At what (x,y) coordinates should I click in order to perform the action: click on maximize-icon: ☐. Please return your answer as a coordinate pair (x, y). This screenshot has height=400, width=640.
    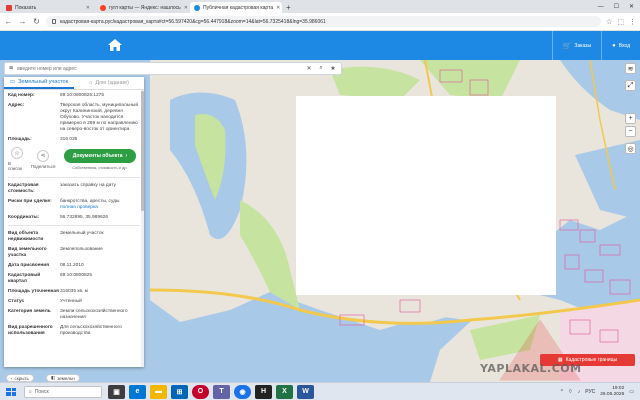
    Looking at the image, I should click on (616, 7).